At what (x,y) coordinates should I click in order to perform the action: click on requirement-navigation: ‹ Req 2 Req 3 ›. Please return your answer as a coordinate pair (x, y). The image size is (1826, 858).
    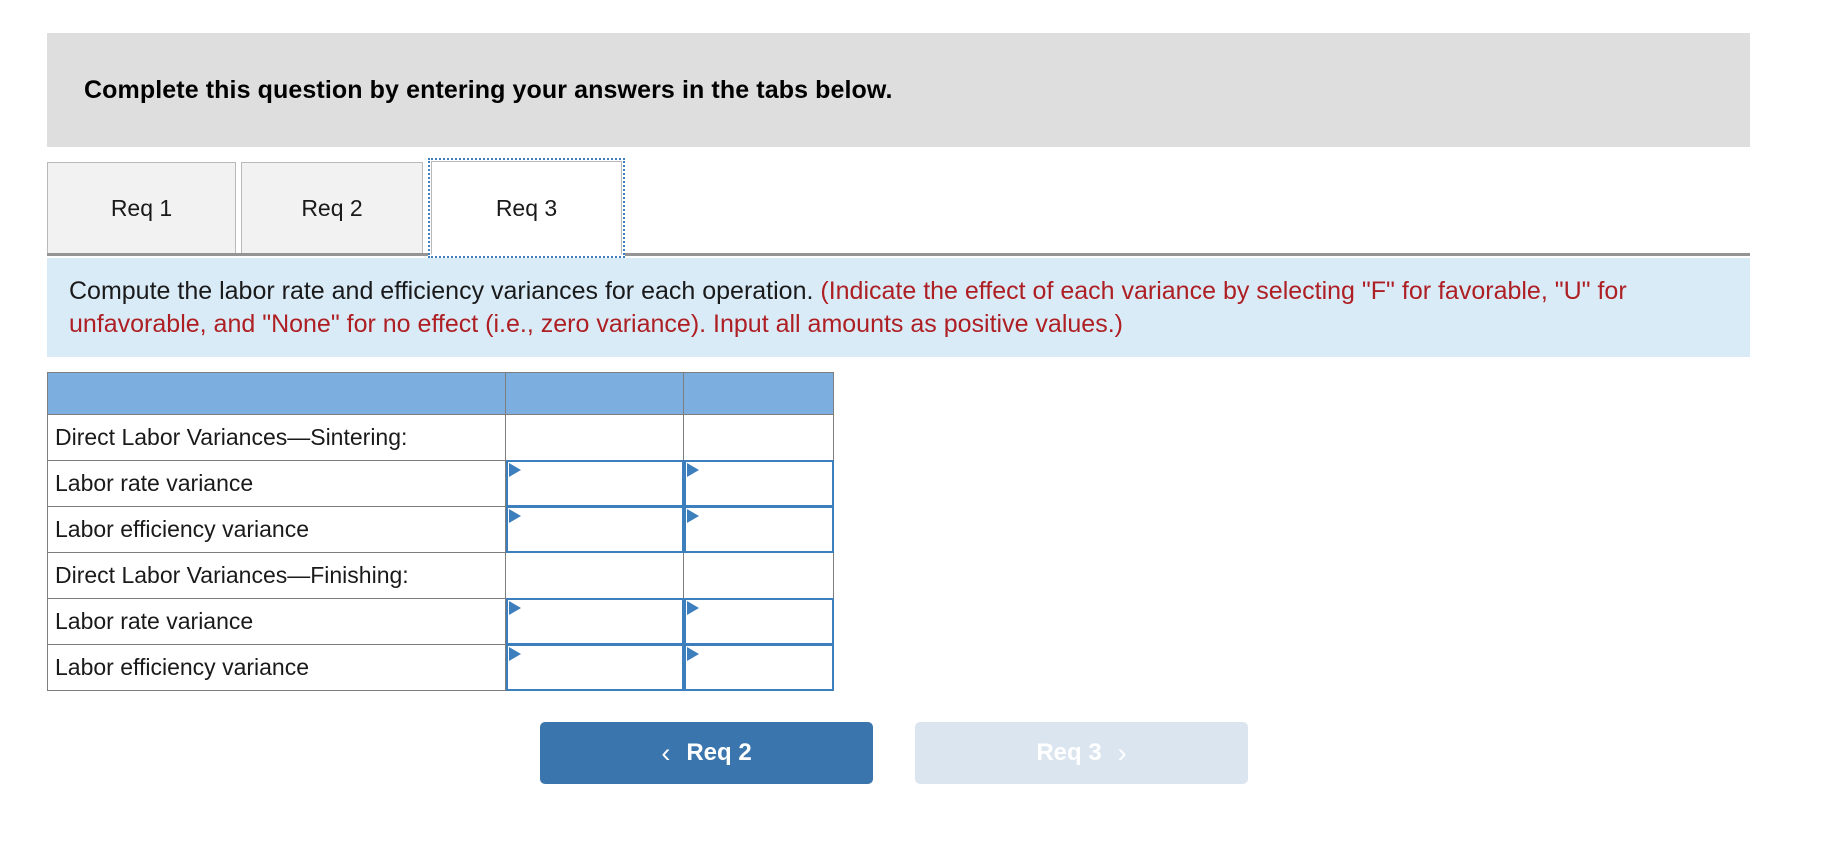
    Looking at the image, I should click on (900, 754).